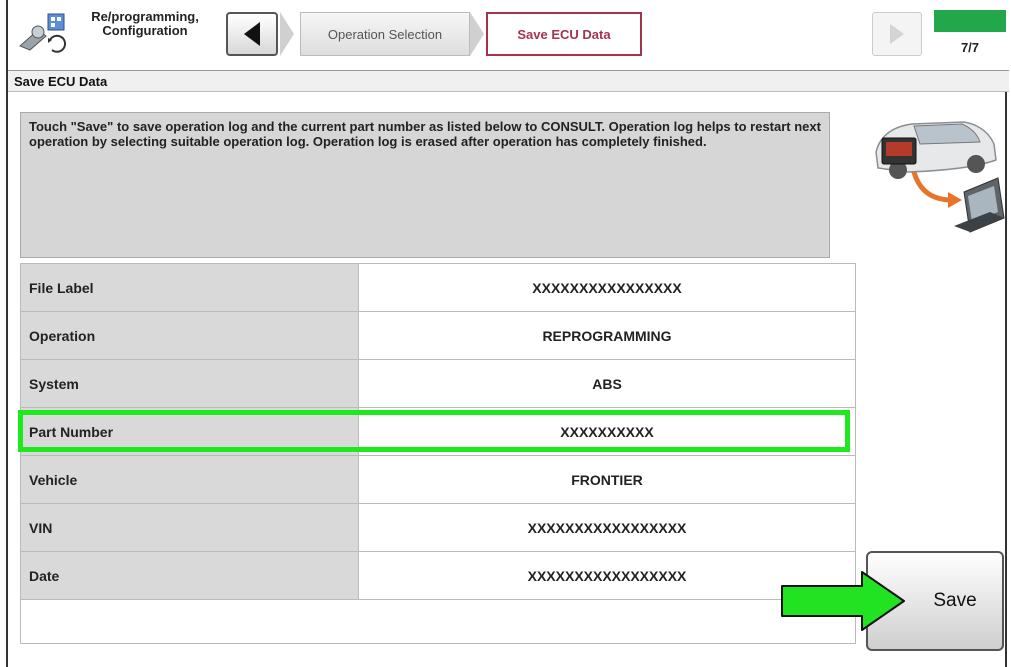 This screenshot has height=667, width=1011. I want to click on app-title: Re/programming, Configuration, so click(145, 23).